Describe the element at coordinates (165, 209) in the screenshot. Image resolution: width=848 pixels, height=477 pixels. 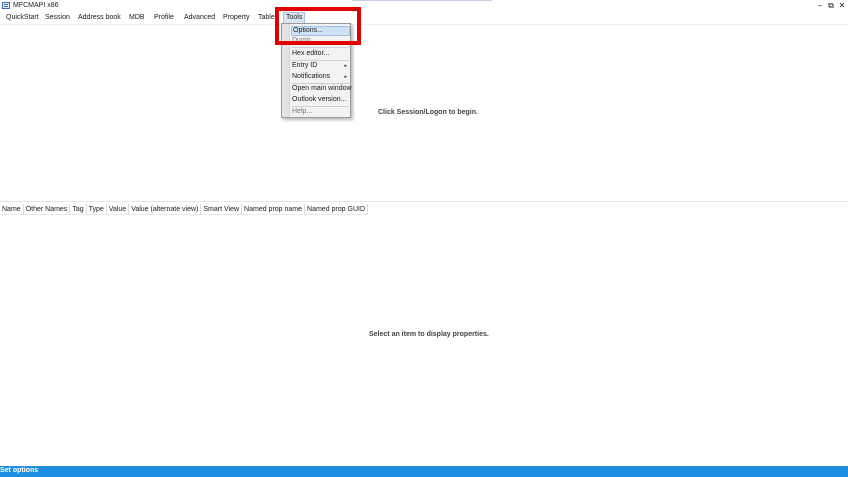
I see `column-header-value-alternate: Value (alternate view)` at that location.